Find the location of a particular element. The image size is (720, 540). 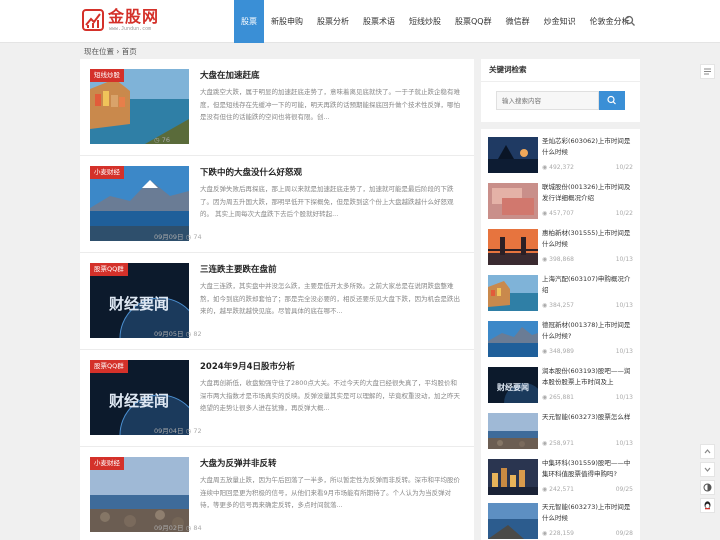

item-thumbnail: 财经要闻 is located at coordinates (513, 385).